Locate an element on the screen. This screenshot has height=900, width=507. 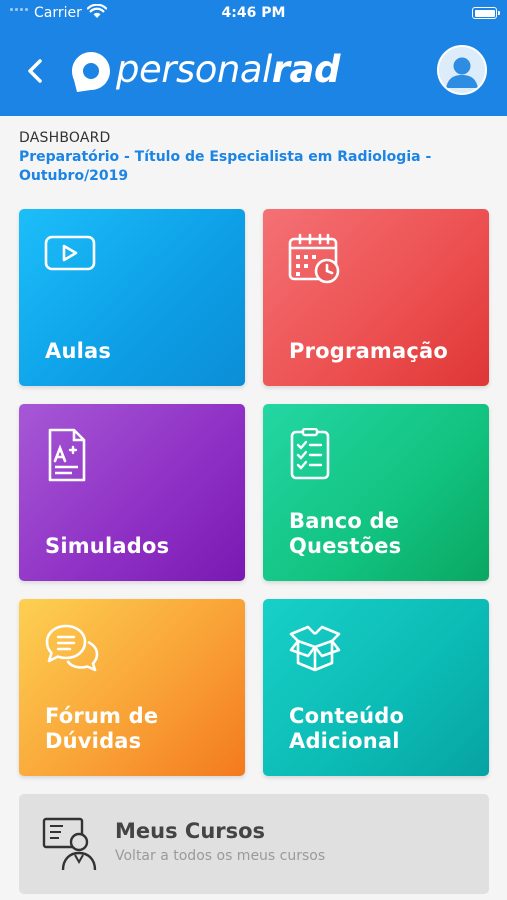
breadcrumb-section: DASHBOARD is located at coordinates (65, 138).